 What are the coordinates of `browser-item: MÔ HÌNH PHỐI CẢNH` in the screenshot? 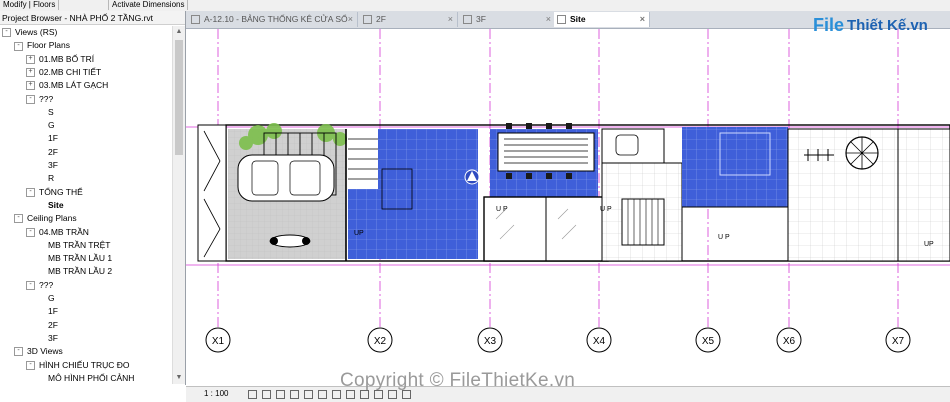 It's located at (89, 378).